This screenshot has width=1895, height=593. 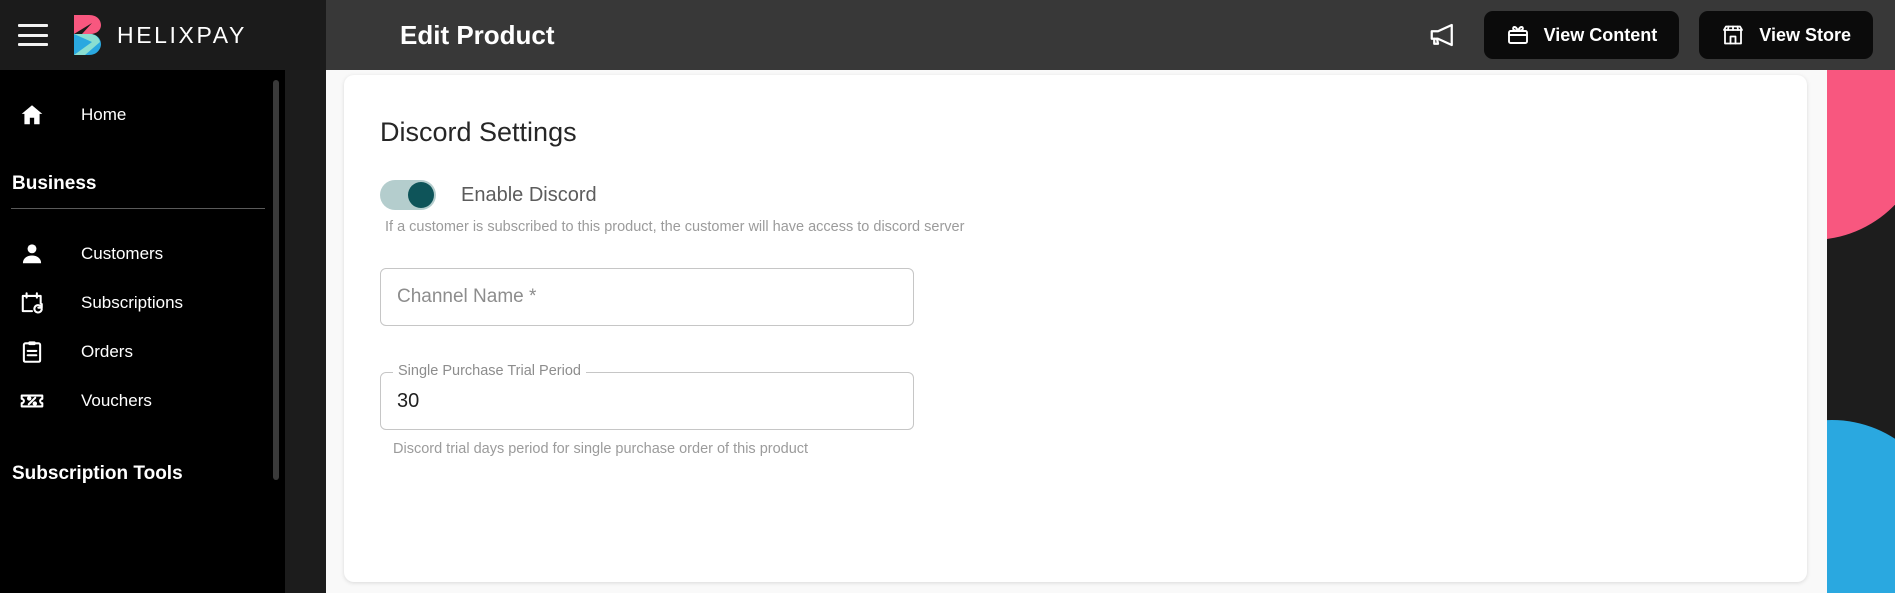 I want to click on card-giftcard-icon, so click(x=1518, y=35).